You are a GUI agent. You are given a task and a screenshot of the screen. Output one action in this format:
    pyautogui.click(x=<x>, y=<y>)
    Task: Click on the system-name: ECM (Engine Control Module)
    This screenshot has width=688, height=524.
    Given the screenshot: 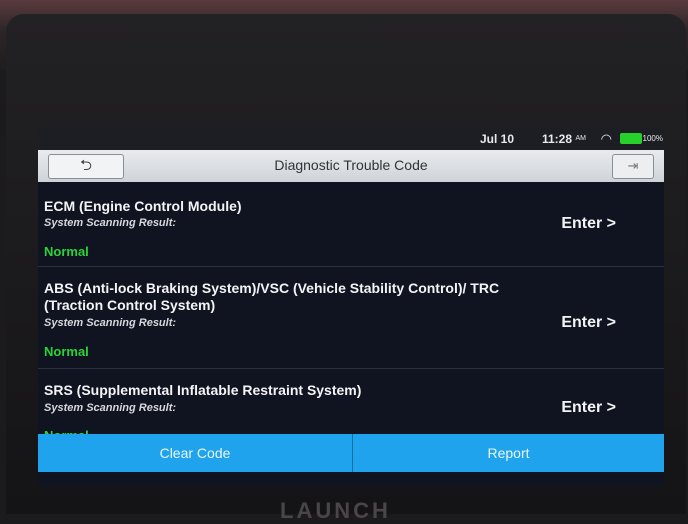 What is the action you would take?
    pyautogui.click(x=143, y=206)
    